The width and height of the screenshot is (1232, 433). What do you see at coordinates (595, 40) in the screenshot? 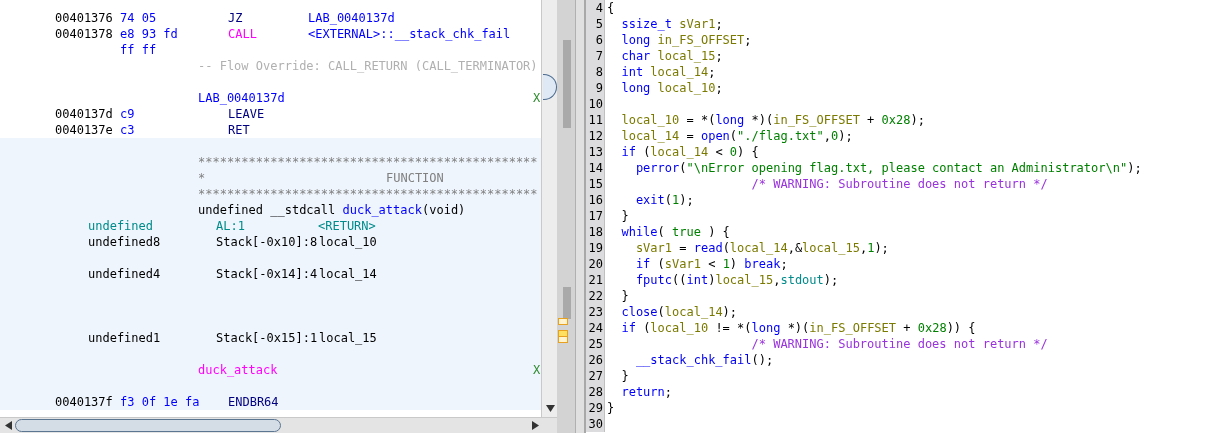
I see `line-number: 6` at bounding box center [595, 40].